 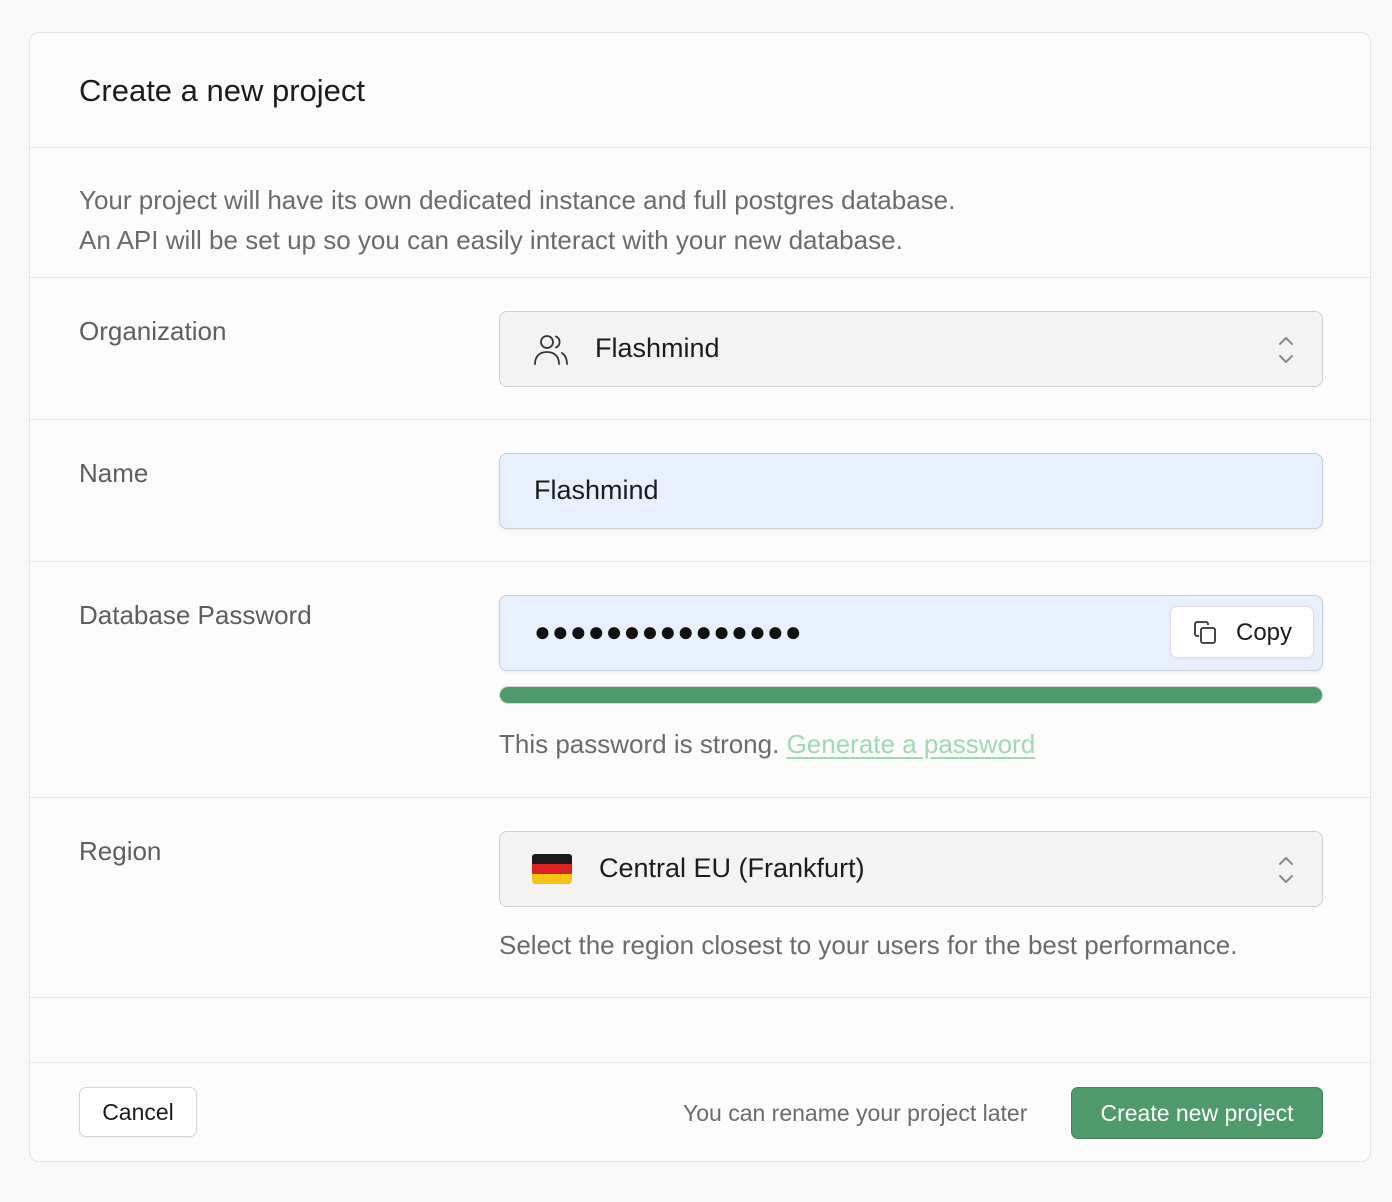 I want to click on page-title: Create a new project, so click(x=222, y=90).